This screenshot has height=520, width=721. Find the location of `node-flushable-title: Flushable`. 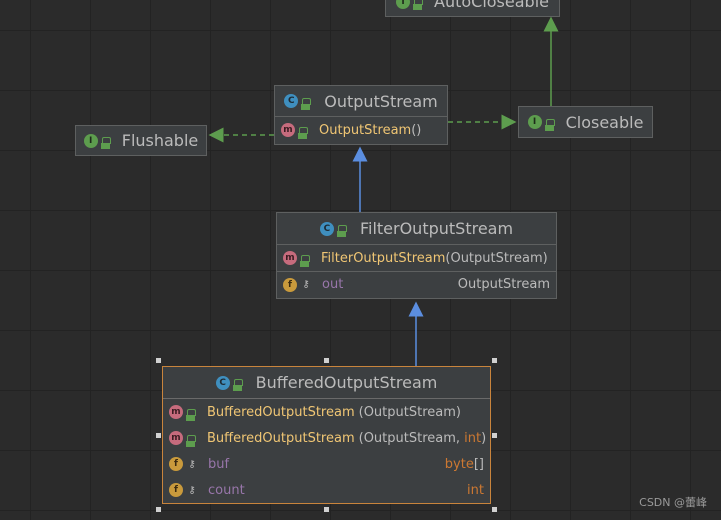

node-flushable-title: Flushable is located at coordinates (160, 140).